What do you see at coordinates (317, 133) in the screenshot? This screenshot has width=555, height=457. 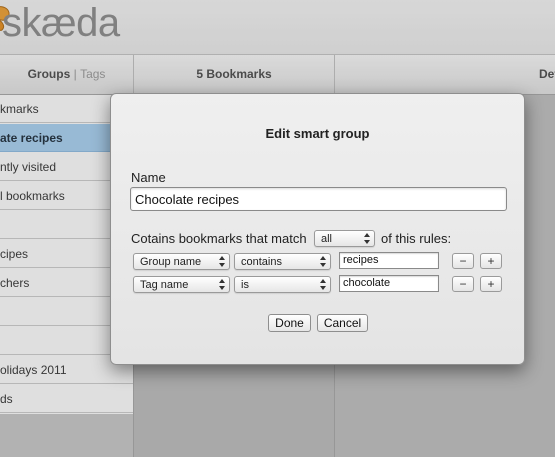 I see `dialog-title: Edit smart group` at bounding box center [317, 133].